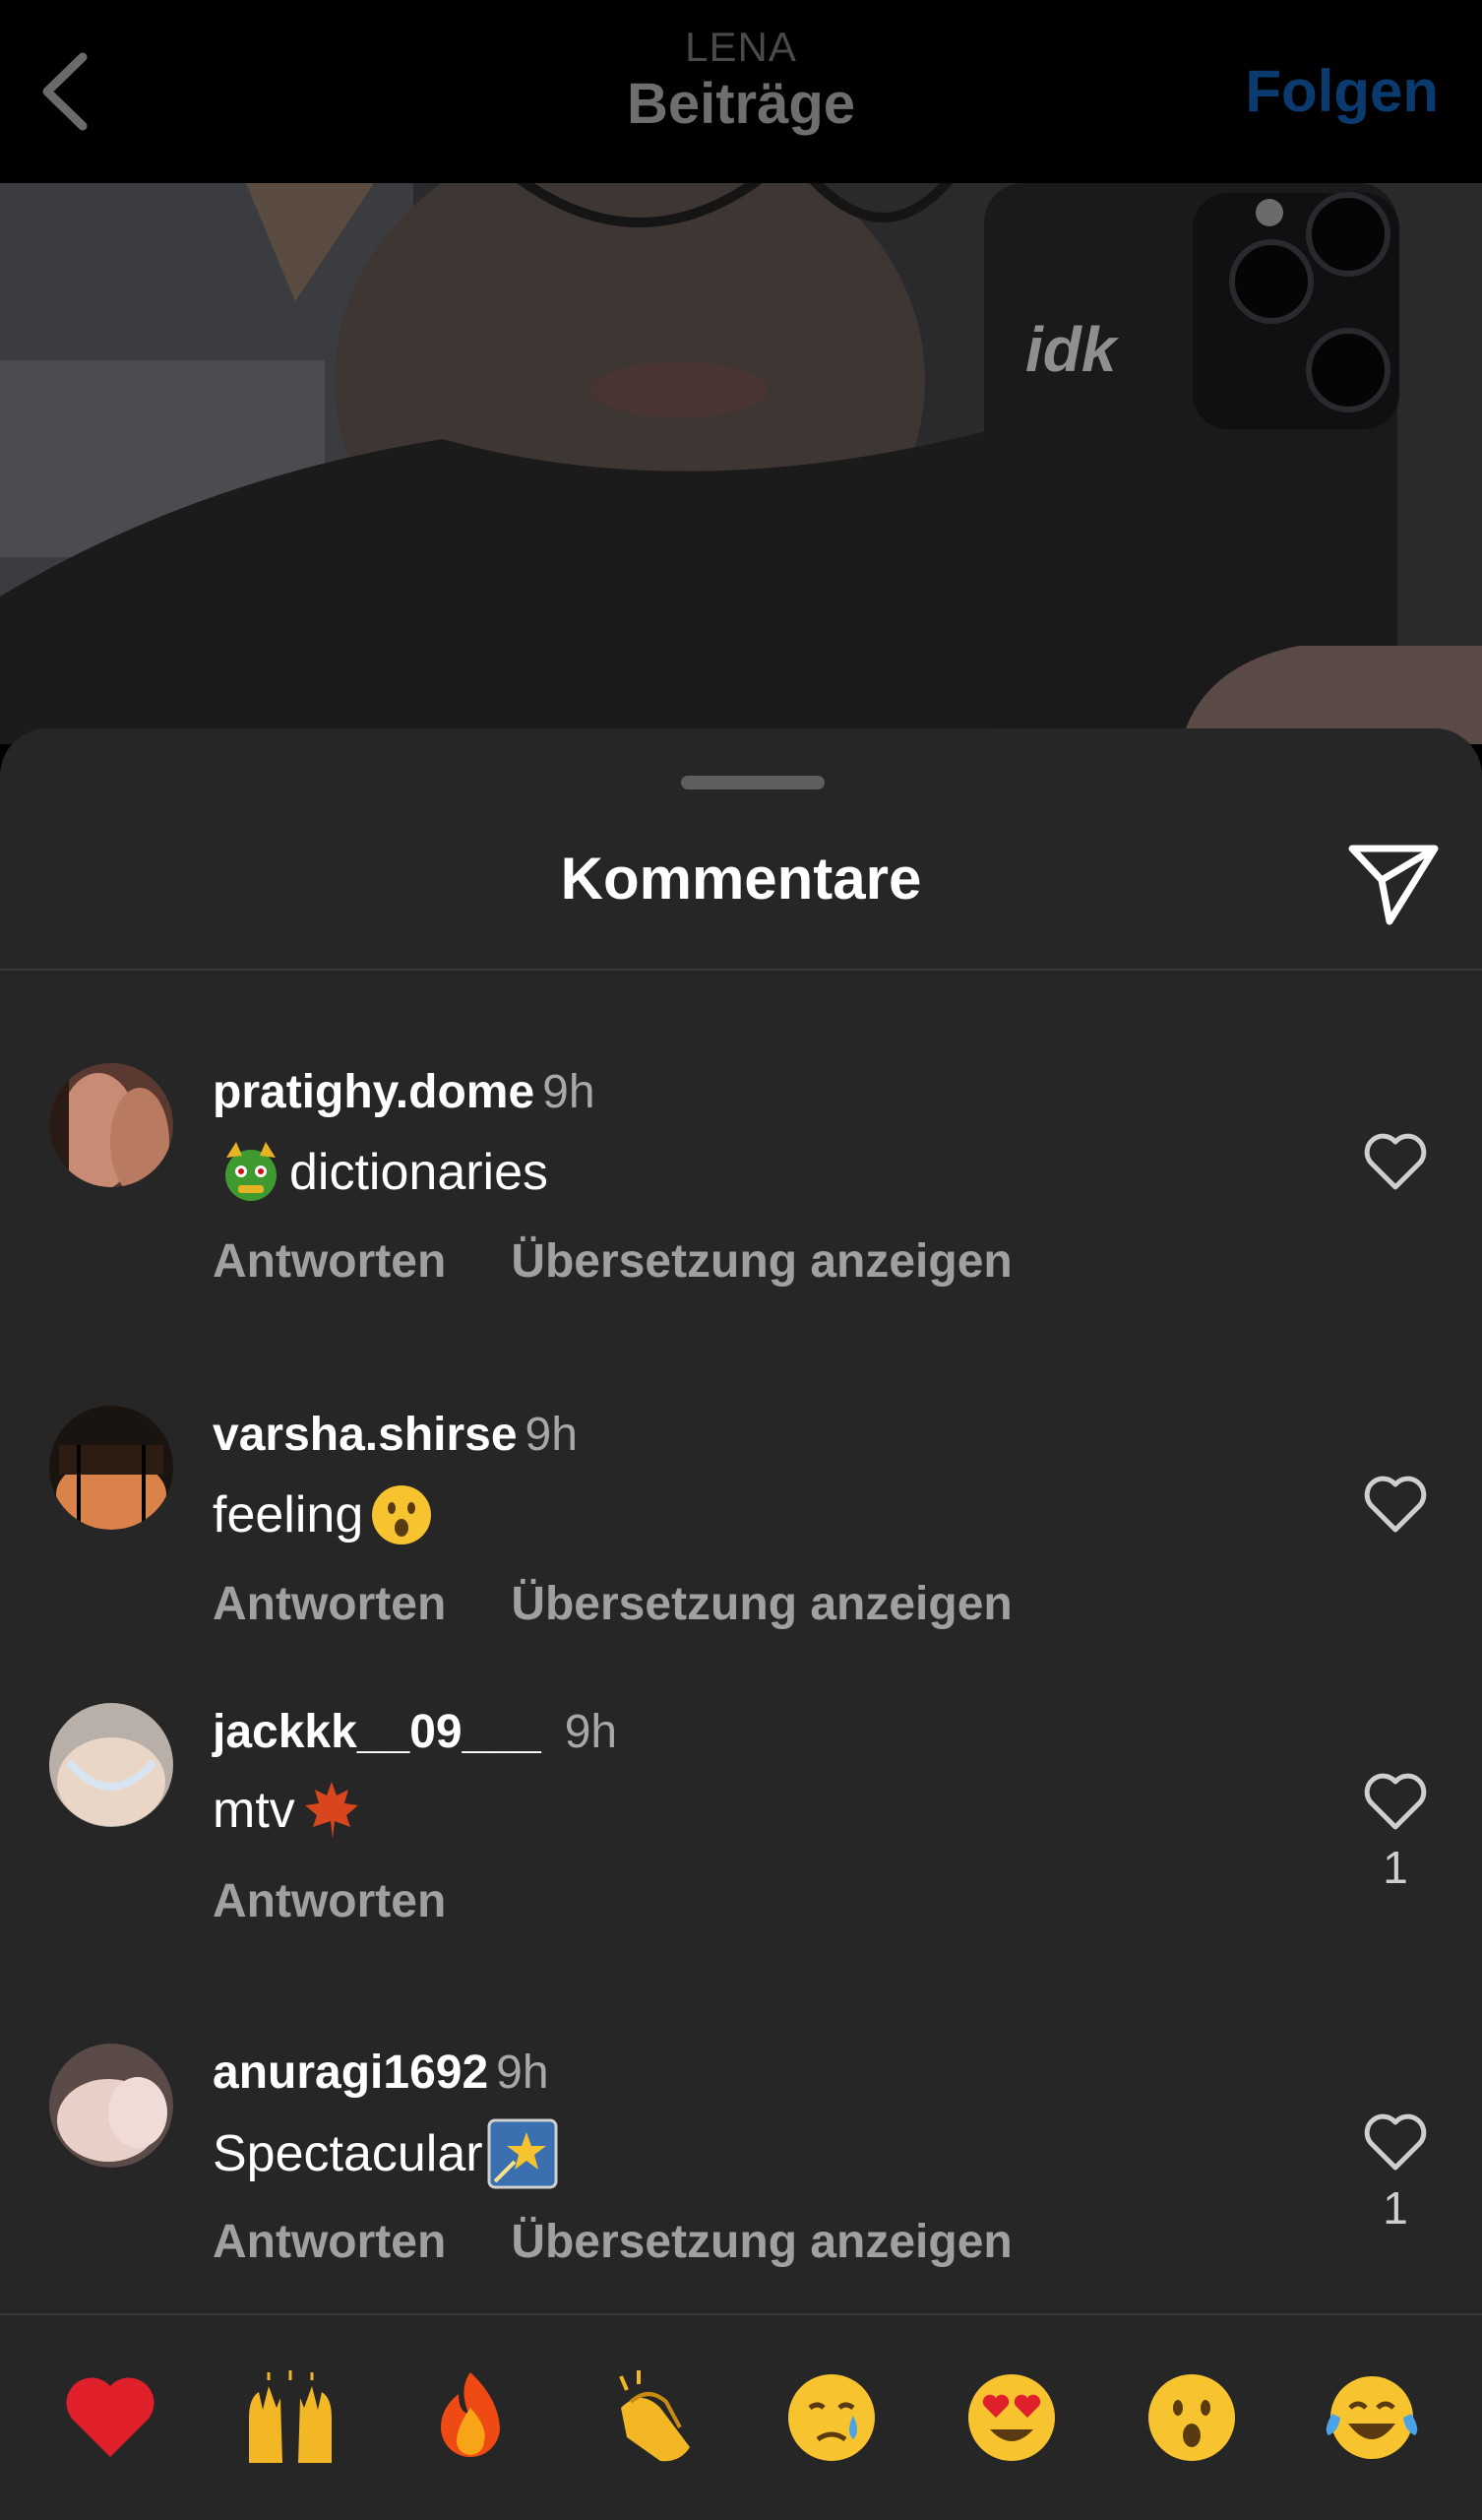  What do you see at coordinates (741, 879) in the screenshot?
I see `comments-title: Kommentare` at bounding box center [741, 879].